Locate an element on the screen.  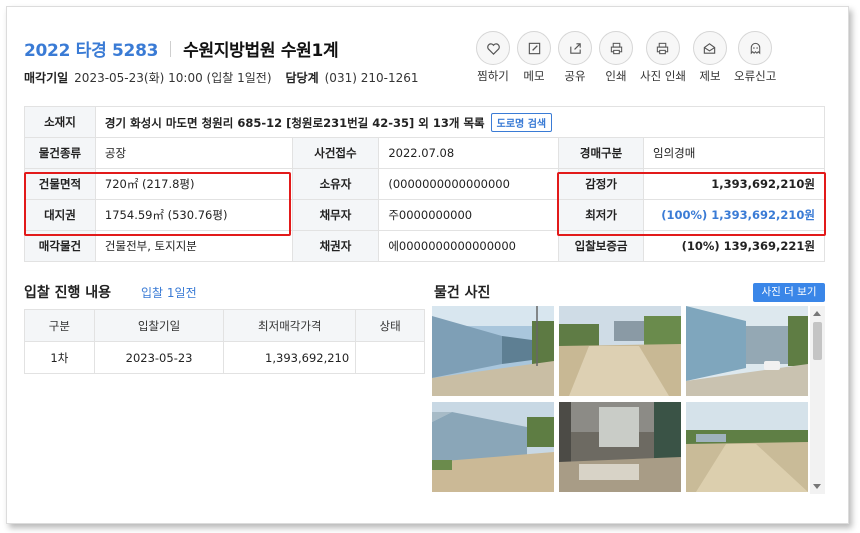
report-label: 제보 is located at coordinates (710, 76).